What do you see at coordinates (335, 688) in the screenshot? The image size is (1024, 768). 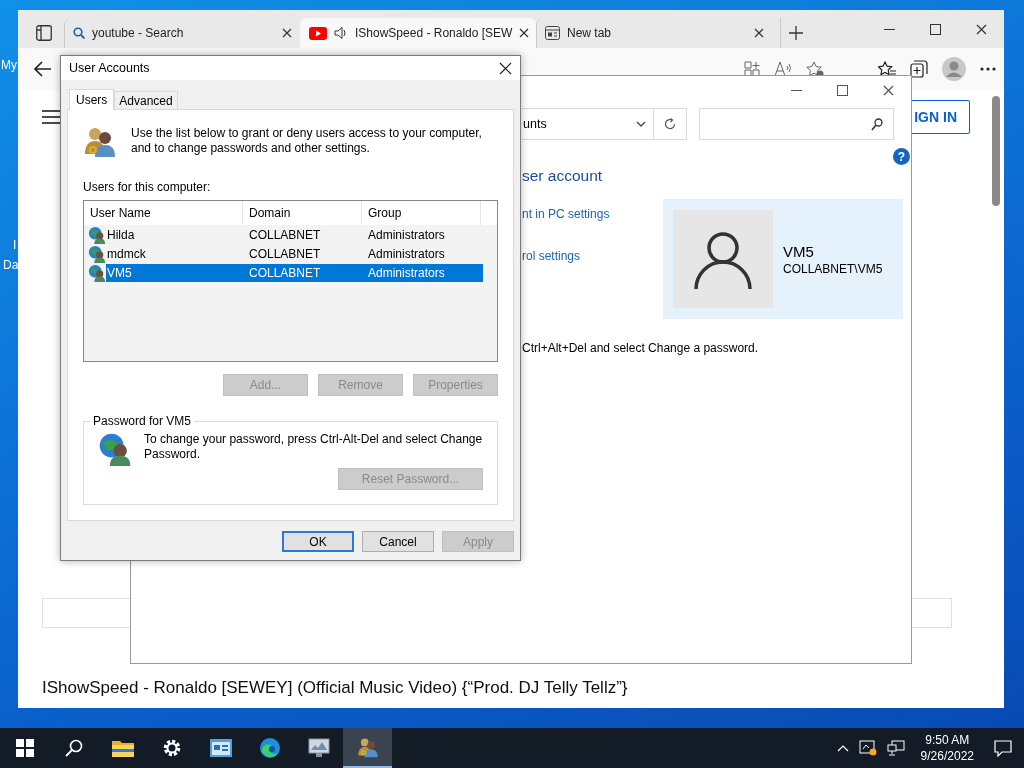 I see `video-title: IShowSpeed - Ronaldo [SEWEY] (Official Music Video) {“Prod. DJ Telly Tellz”}` at bounding box center [335, 688].